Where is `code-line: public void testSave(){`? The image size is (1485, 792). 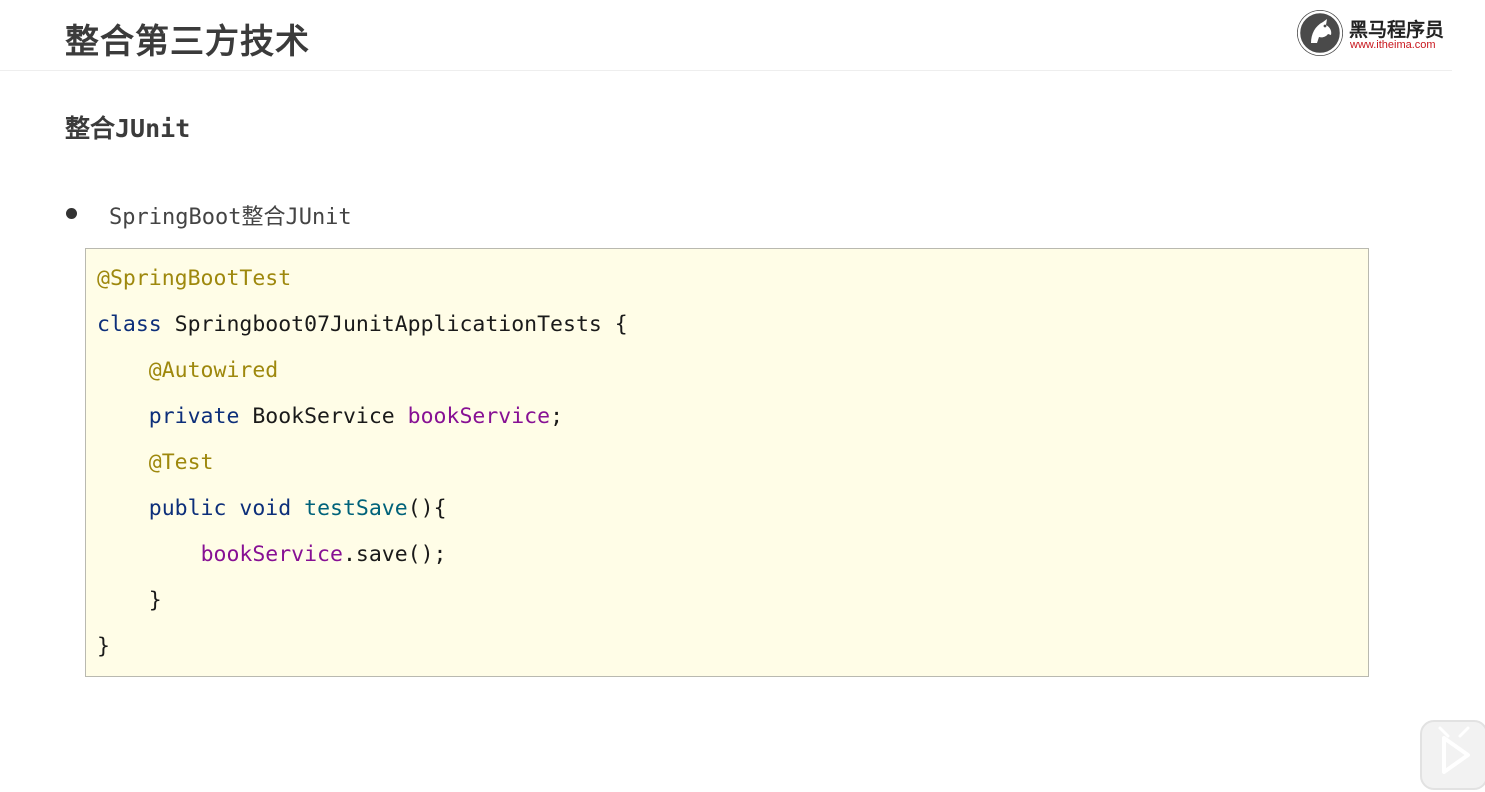 code-line: public void testSave(){ is located at coordinates (272, 511).